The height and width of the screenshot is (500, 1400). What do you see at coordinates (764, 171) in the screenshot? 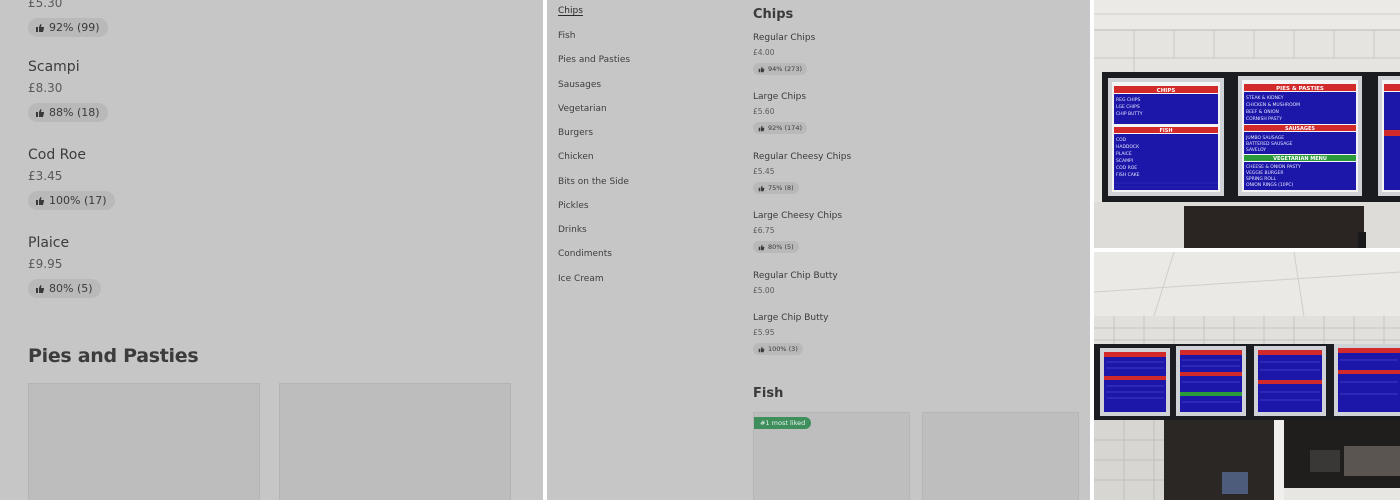
I see `item-price: £5.45` at bounding box center [764, 171].